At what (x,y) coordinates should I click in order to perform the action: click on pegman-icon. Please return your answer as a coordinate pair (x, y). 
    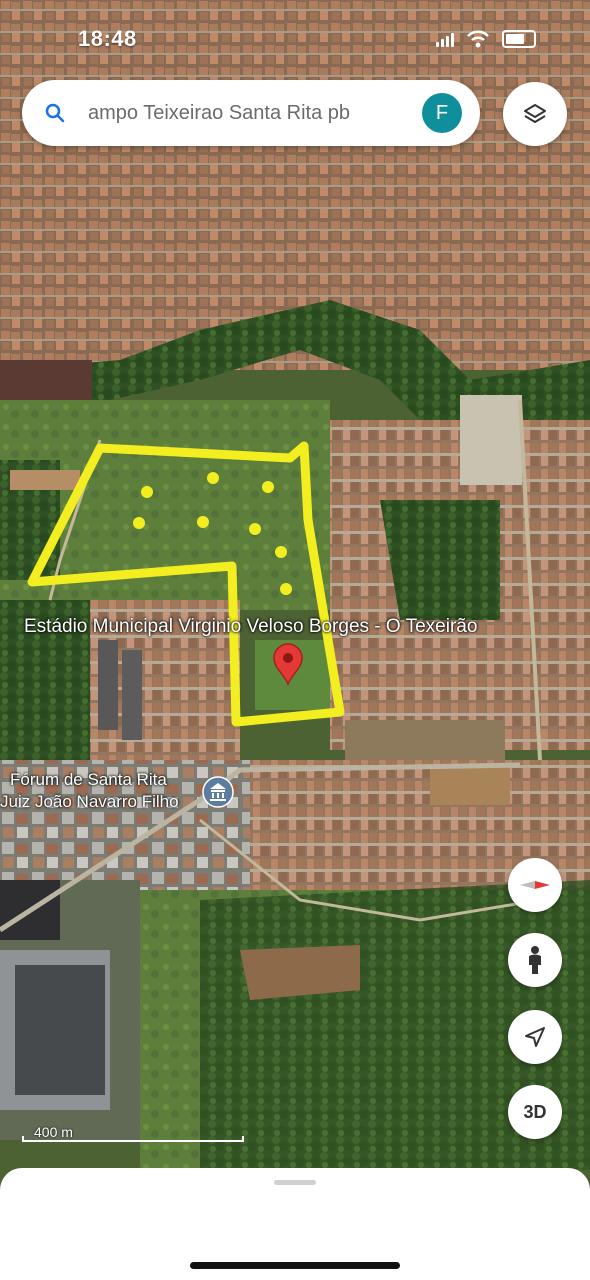
    Looking at the image, I should click on (535, 960).